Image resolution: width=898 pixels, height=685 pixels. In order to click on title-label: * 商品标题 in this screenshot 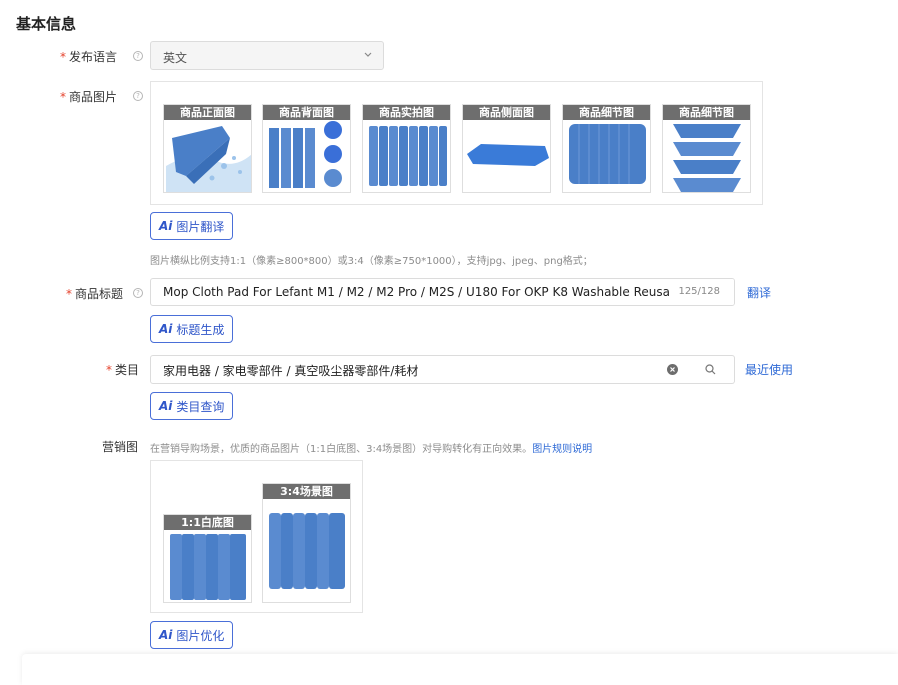, I will do `click(95, 294)`.